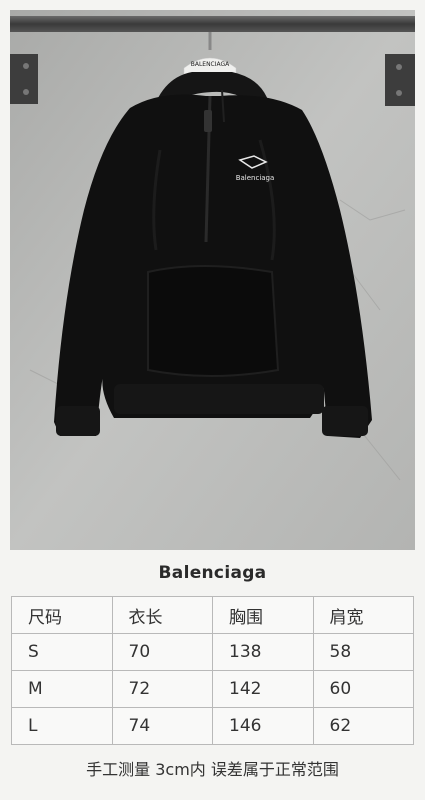 This screenshot has width=425, height=800. Describe the element at coordinates (62, 615) in the screenshot. I see `header-size: 尺码` at that location.